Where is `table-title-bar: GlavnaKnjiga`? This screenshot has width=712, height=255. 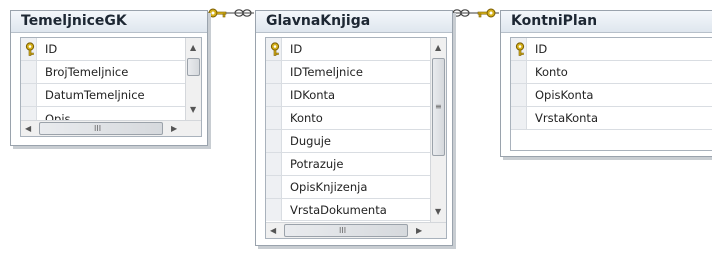
table-title-bar: GlavnaKnjiga is located at coordinates (354, 22).